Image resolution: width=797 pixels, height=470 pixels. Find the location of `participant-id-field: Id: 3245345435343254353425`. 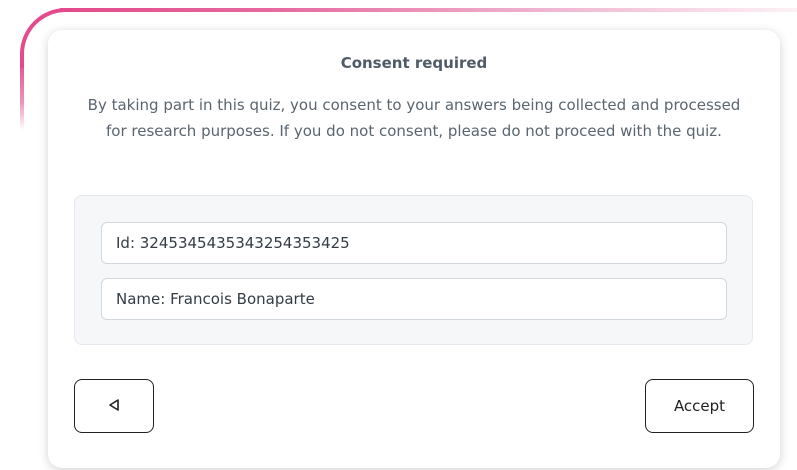

participant-id-field: Id: 3245345435343254353425 is located at coordinates (414, 243).